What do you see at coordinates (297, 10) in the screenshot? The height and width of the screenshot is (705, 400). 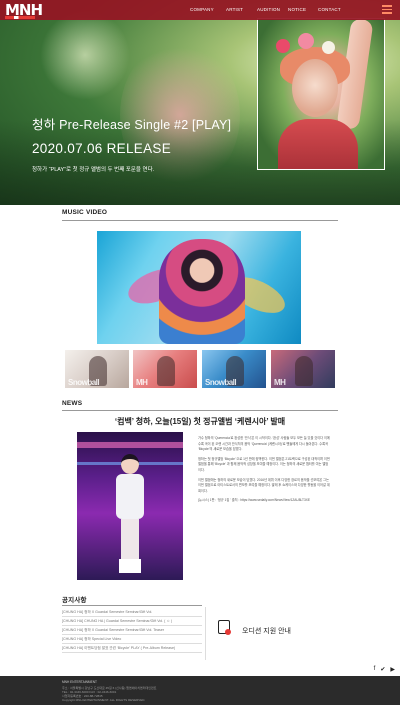 I see `nav-notice: NOTICE` at bounding box center [297, 10].